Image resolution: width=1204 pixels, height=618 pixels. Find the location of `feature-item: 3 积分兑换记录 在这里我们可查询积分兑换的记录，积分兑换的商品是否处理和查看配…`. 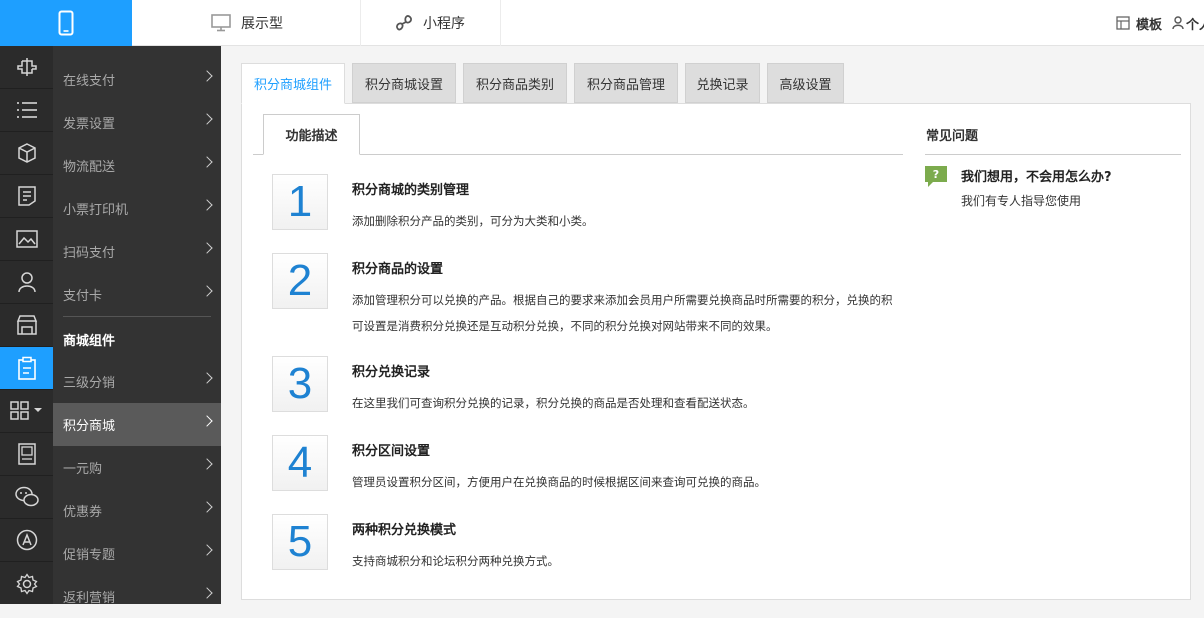

feature-item: 3 积分兑换记录 在这里我们可查询积分兑换的记录，积分兑换的商品是否处理和查看配… is located at coordinates (597, 386).